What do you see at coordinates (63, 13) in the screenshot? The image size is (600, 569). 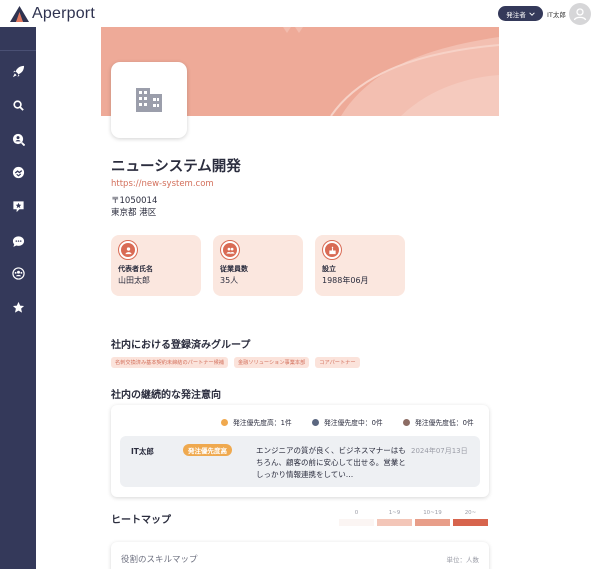 I see `logo-text: Aperport` at bounding box center [63, 13].